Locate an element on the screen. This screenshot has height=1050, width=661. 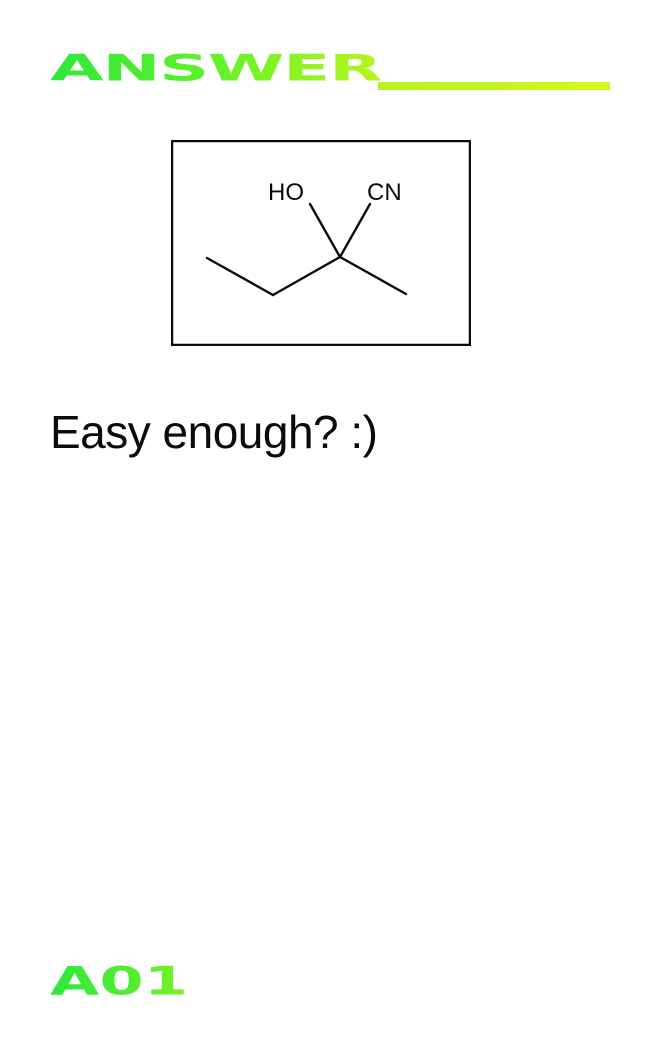
card-code: A01 is located at coordinates (119, 981).